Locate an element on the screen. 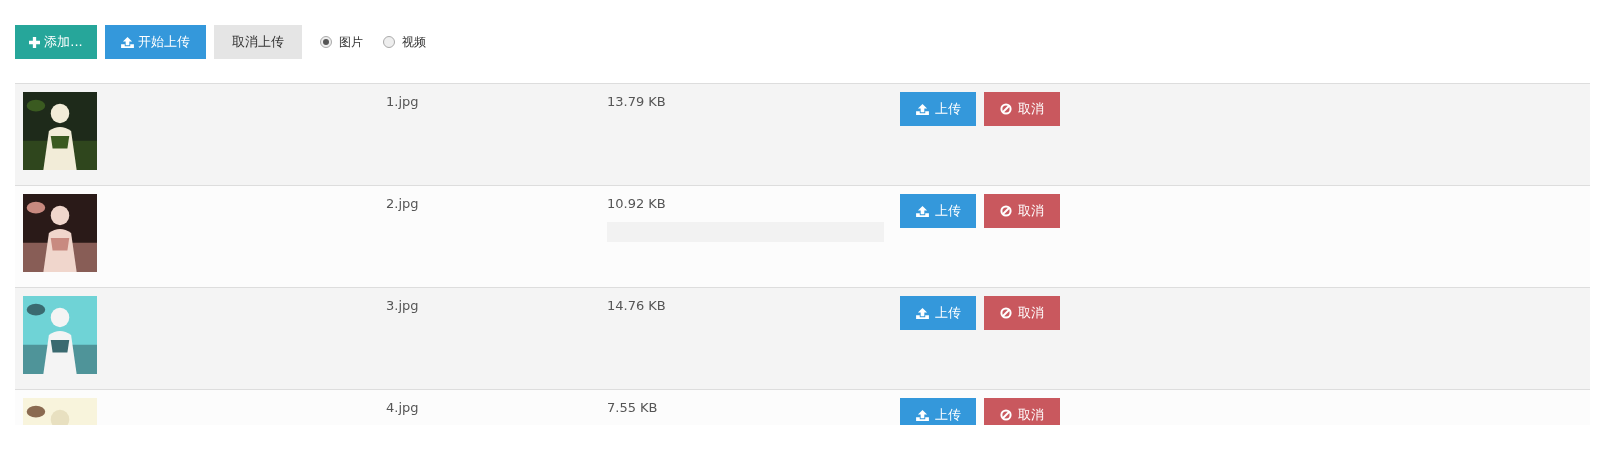 The image size is (1605, 457). plus-icon is located at coordinates (35, 42).